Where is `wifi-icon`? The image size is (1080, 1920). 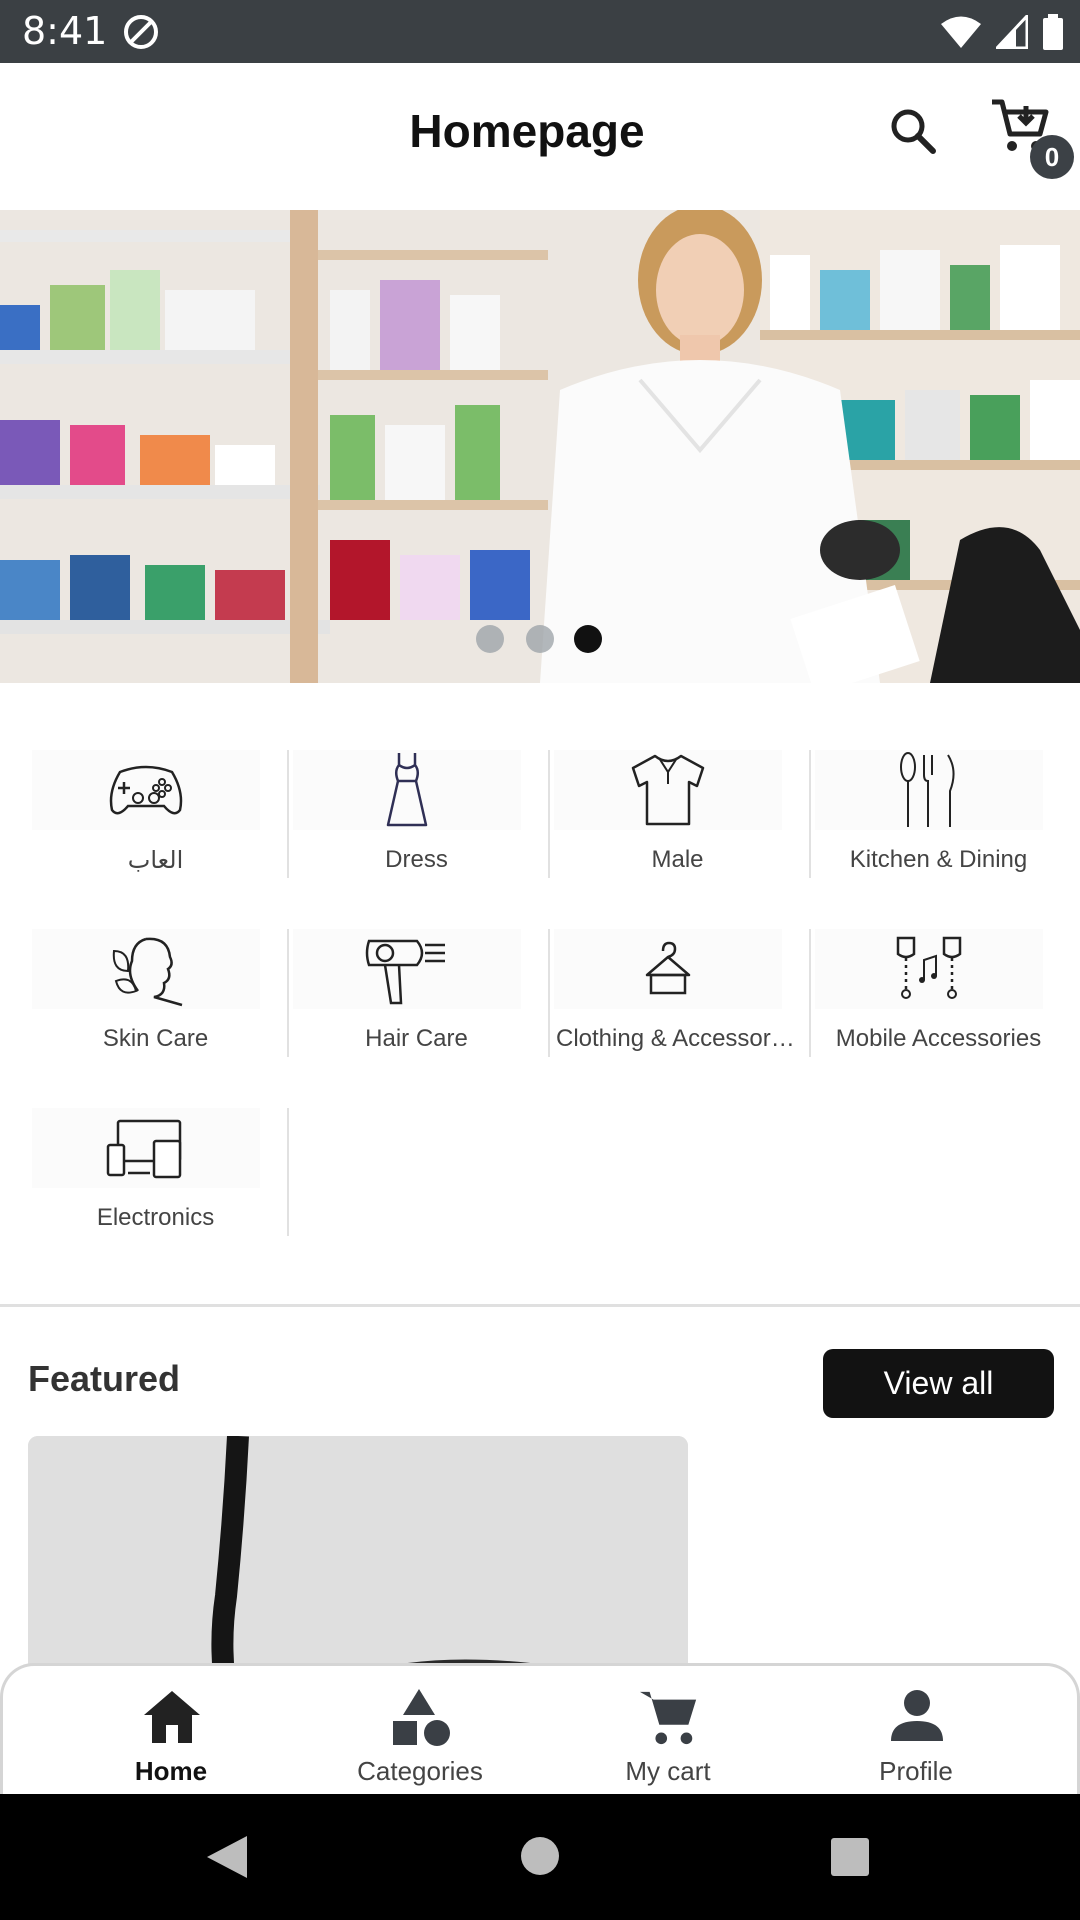
wifi-icon is located at coordinates (961, 32).